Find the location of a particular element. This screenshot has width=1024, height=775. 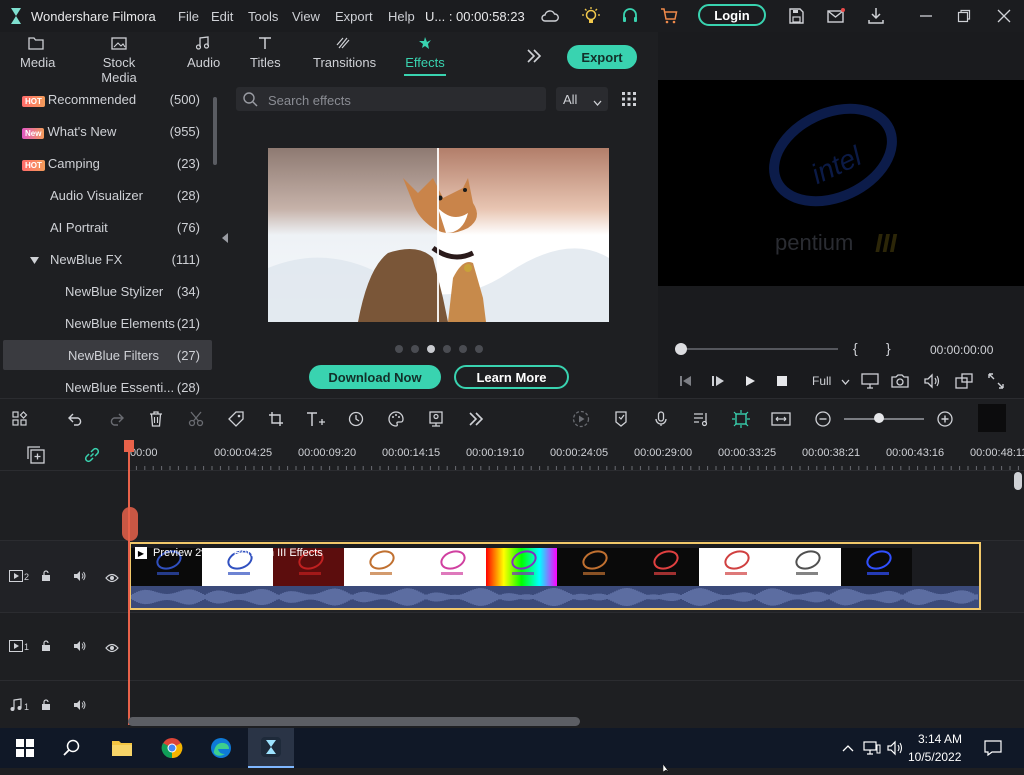

timeline-horizontal-scrollbar is located at coordinates (354, 721).